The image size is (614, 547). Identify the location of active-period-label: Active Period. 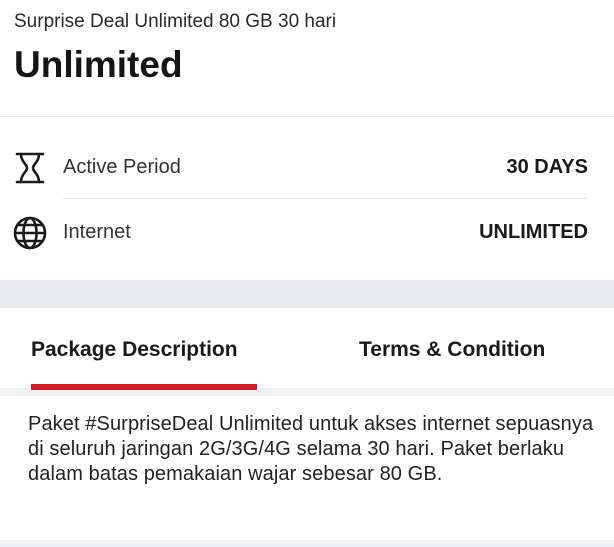
(122, 167).